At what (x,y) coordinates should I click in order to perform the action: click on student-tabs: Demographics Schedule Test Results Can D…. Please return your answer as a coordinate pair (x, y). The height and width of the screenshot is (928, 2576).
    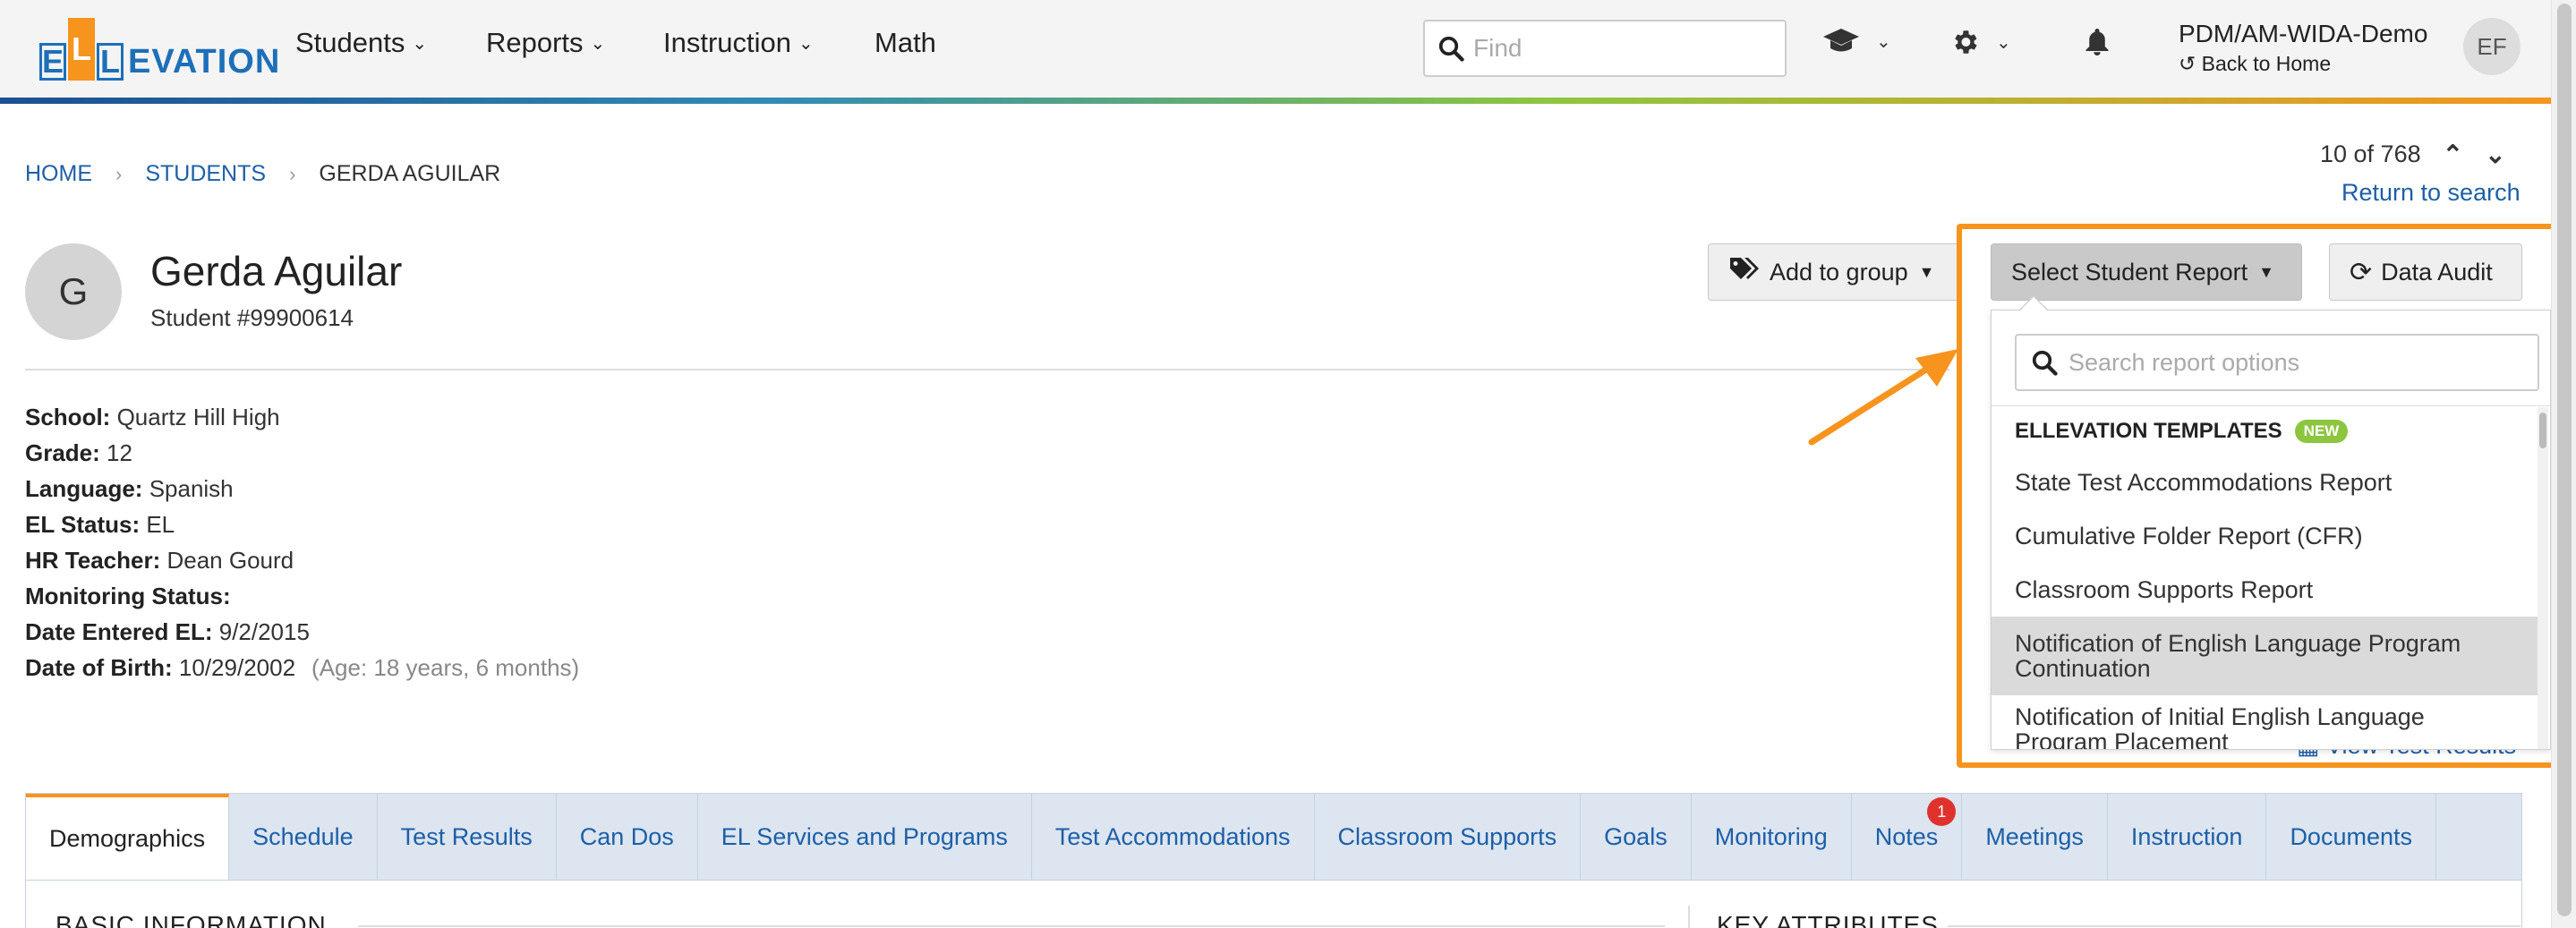
    Looking at the image, I should click on (1273, 837).